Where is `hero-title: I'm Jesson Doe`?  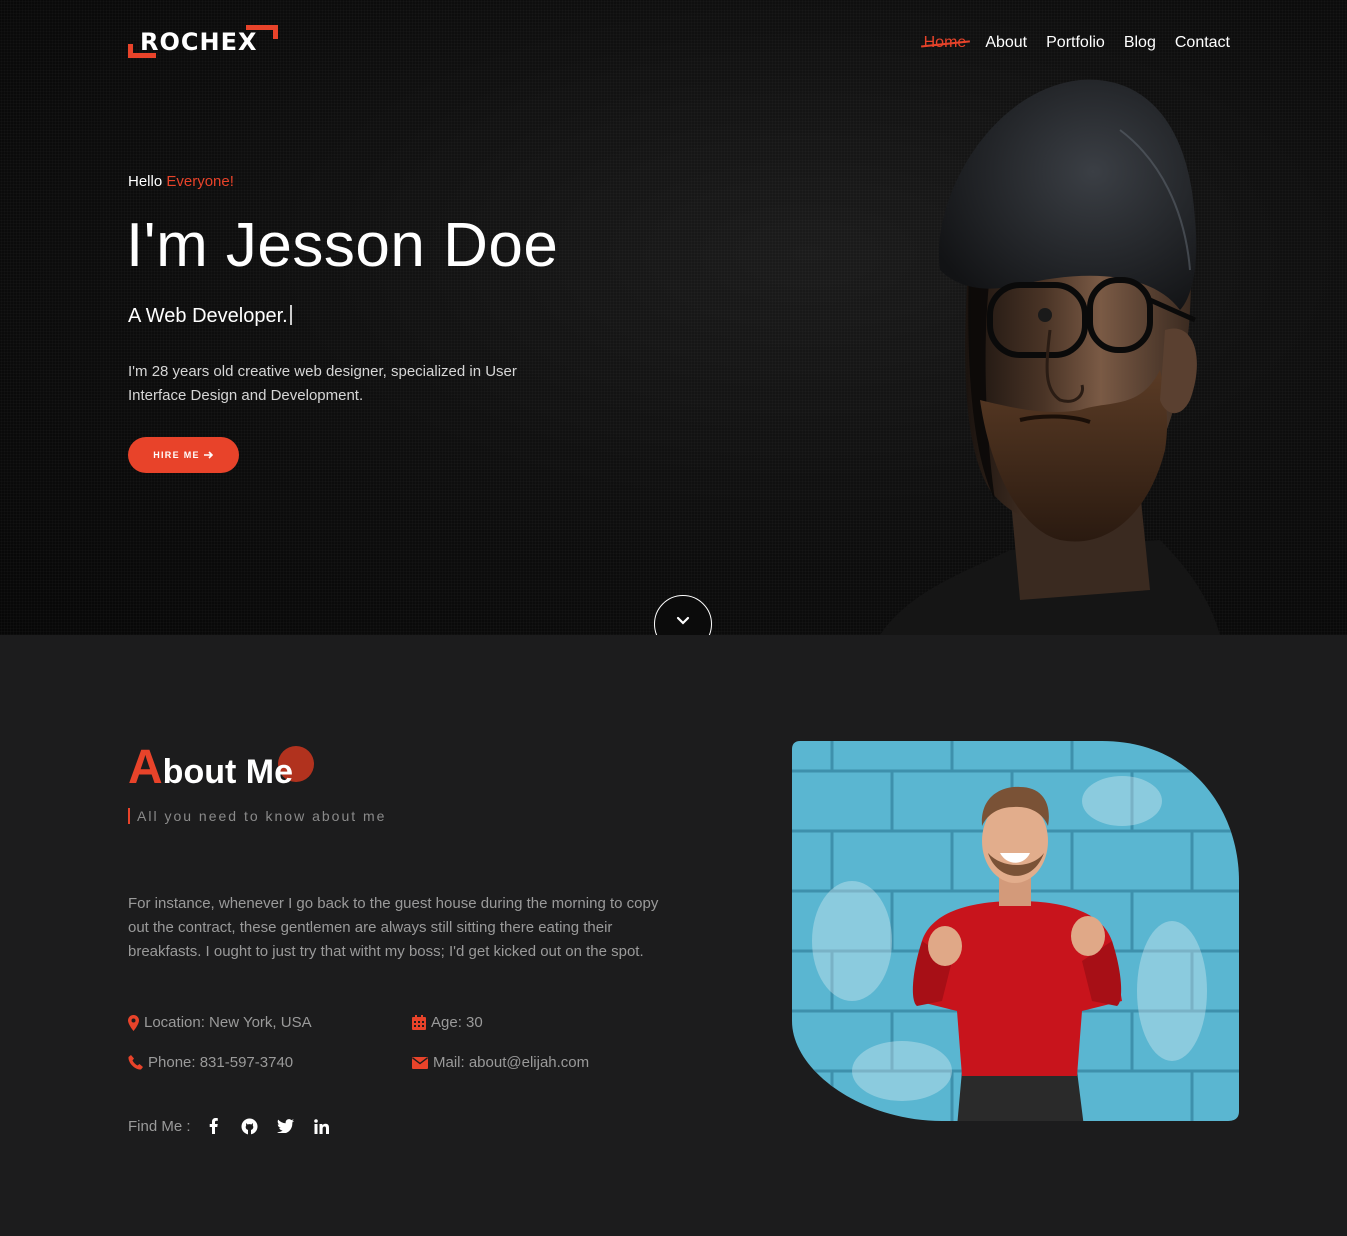
hero-title: I'm Jesson Doe is located at coordinates (342, 245).